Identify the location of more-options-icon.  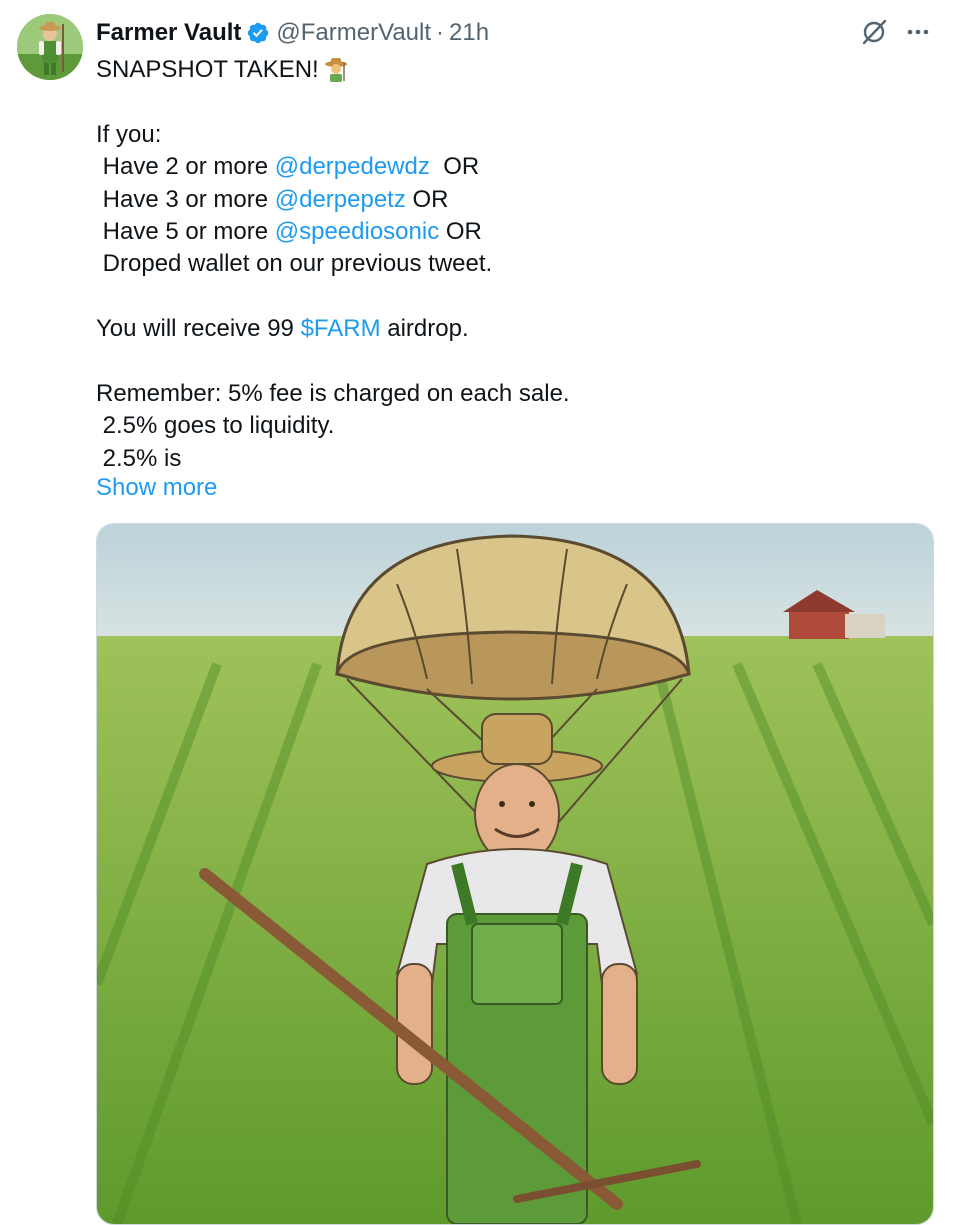
(918, 32).